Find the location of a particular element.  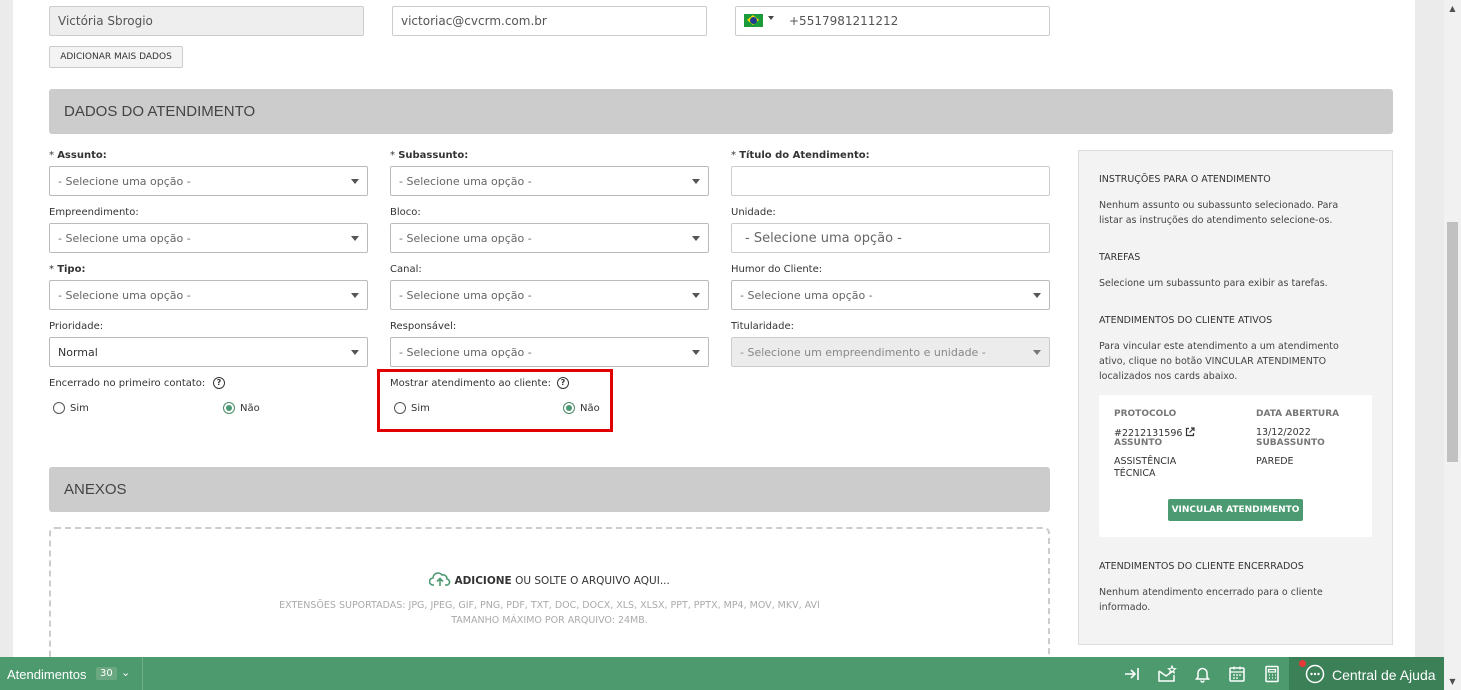

help-center-label: Central de Ajuda is located at coordinates (1384, 675).